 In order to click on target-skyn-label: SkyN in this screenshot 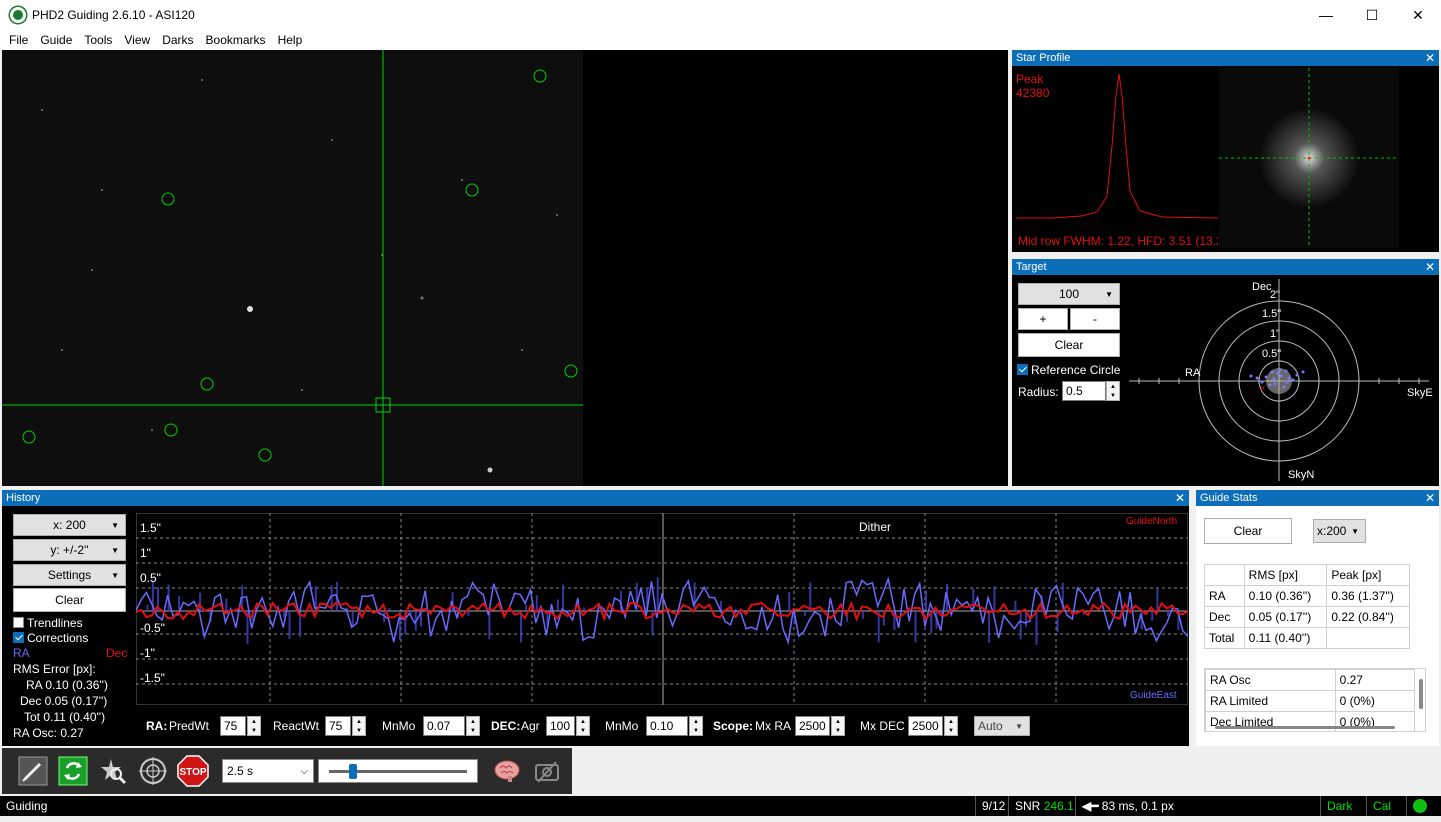, I will do `click(1301, 475)`.